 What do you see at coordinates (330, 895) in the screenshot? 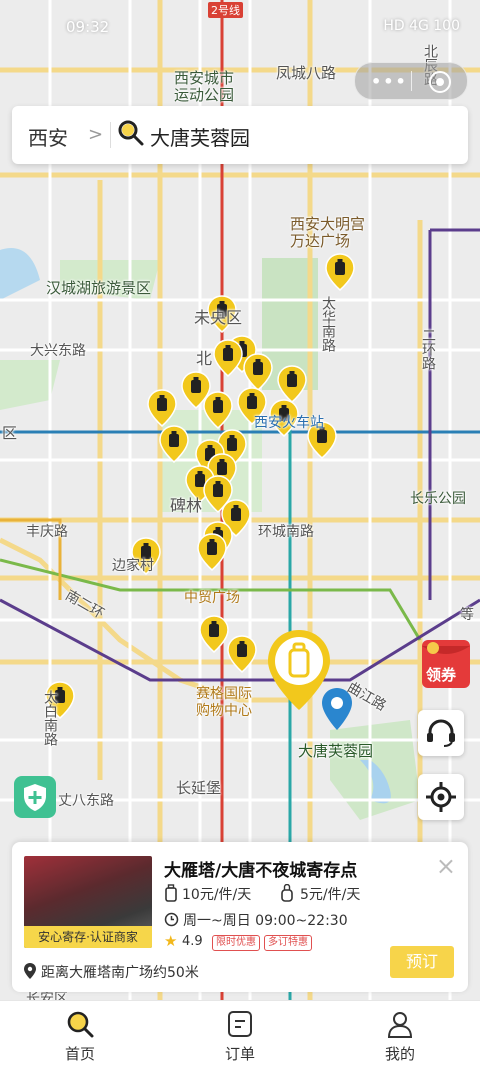
I see `price-small-bag: 5元/件/天` at bounding box center [330, 895].